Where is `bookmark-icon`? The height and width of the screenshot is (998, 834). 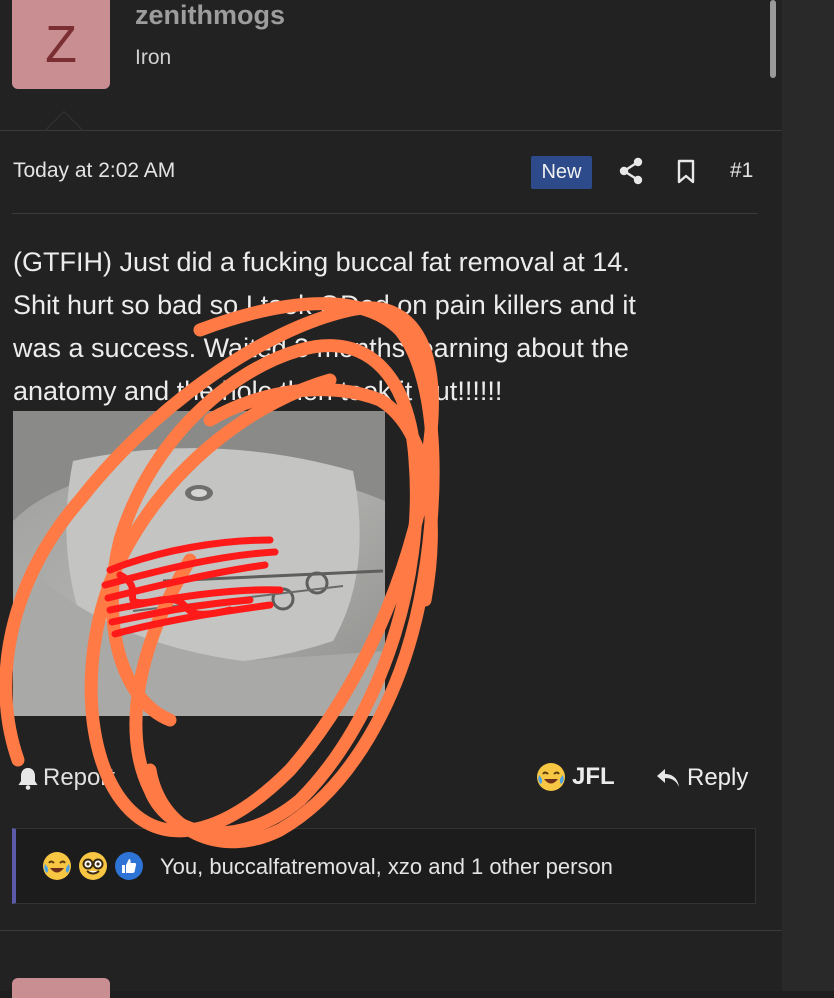 bookmark-icon is located at coordinates (686, 171).